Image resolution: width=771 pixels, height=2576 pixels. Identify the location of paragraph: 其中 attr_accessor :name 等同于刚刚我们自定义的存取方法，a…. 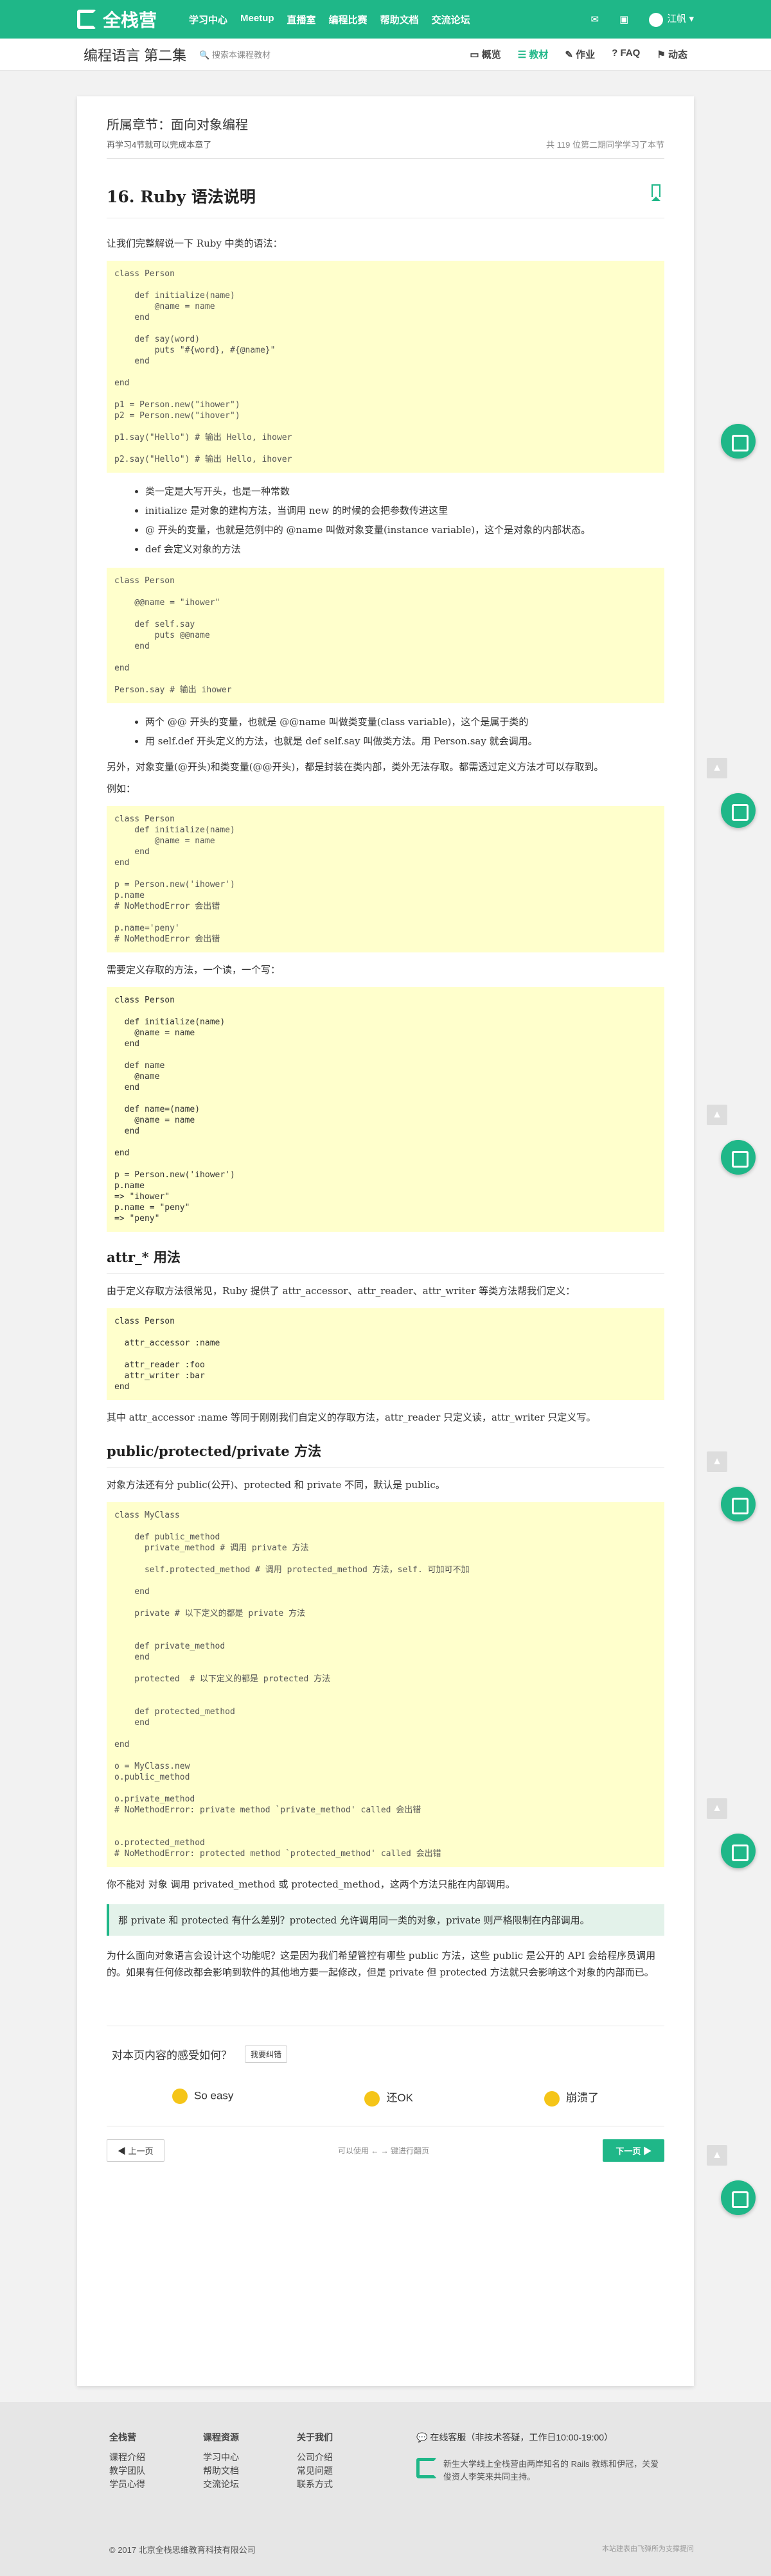
(351, 1417).